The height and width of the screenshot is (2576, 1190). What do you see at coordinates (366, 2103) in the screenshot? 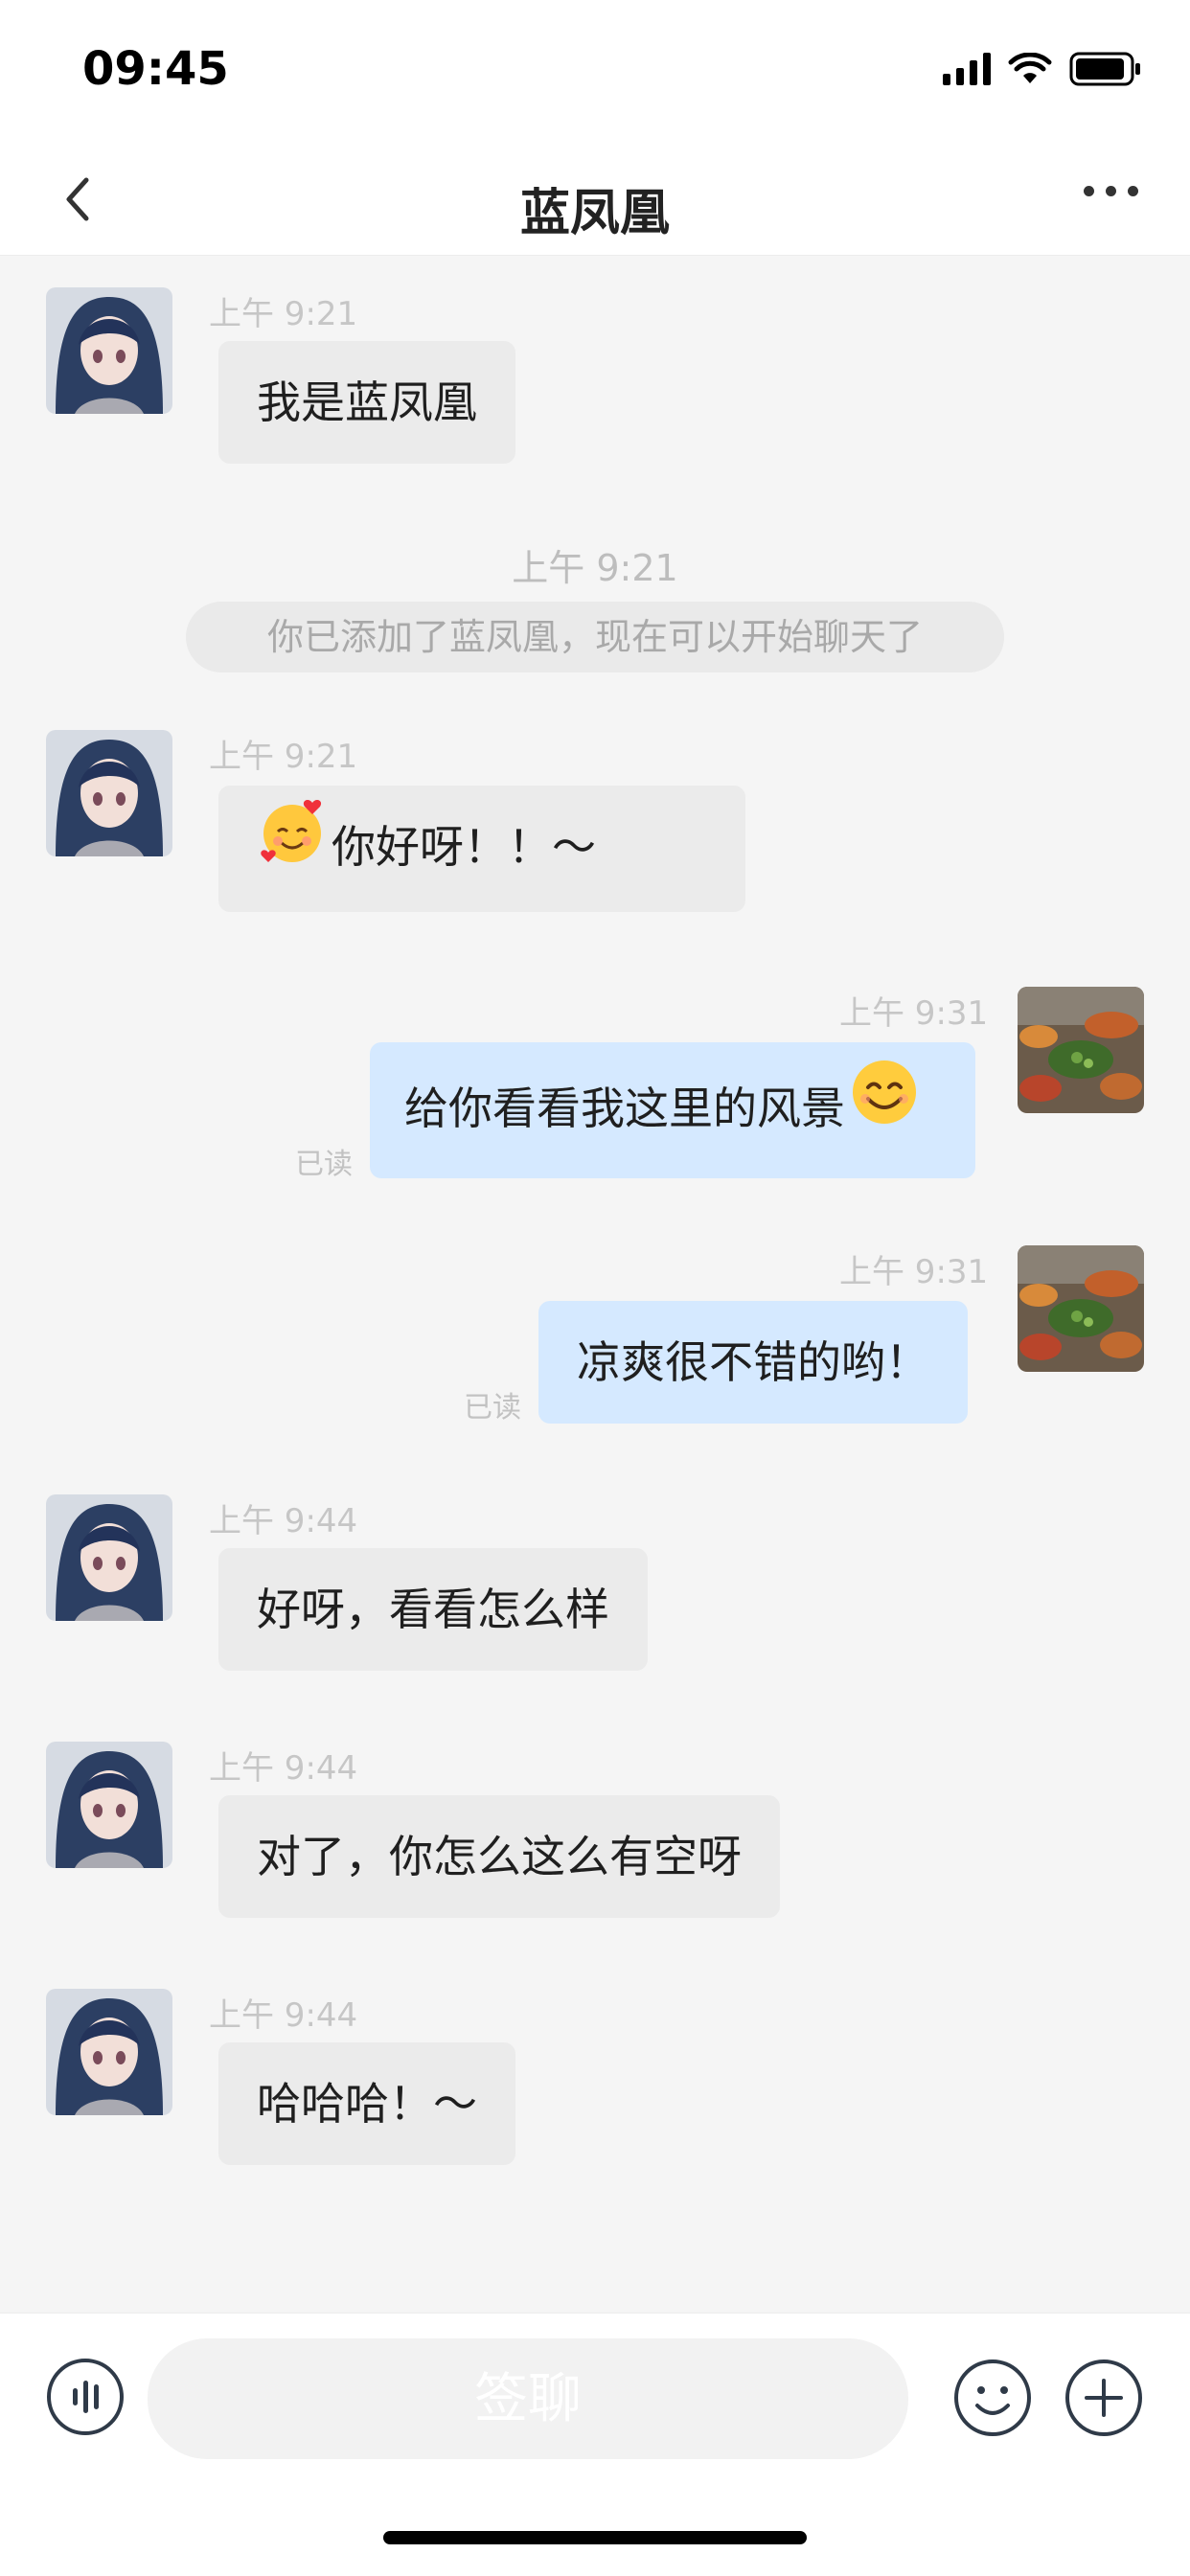
I see `message-bubble: 哈哈哈！～` at bounding box center [366, 2103].